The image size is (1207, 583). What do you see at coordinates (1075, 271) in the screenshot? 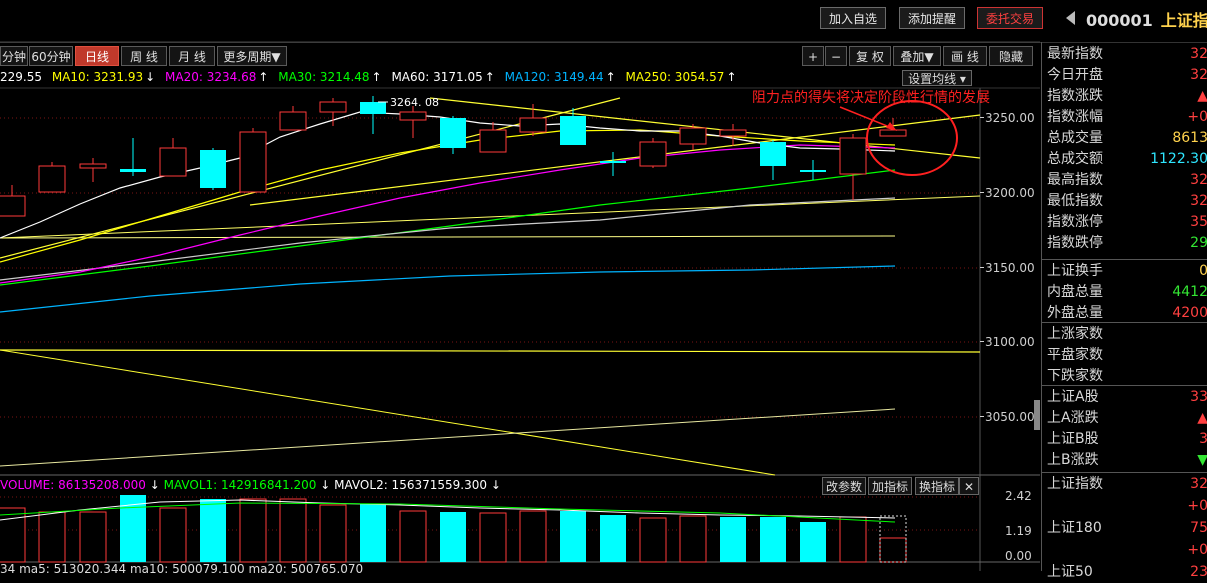
I see `quote-label: 上证换手` at bounding box center [1075, 271].